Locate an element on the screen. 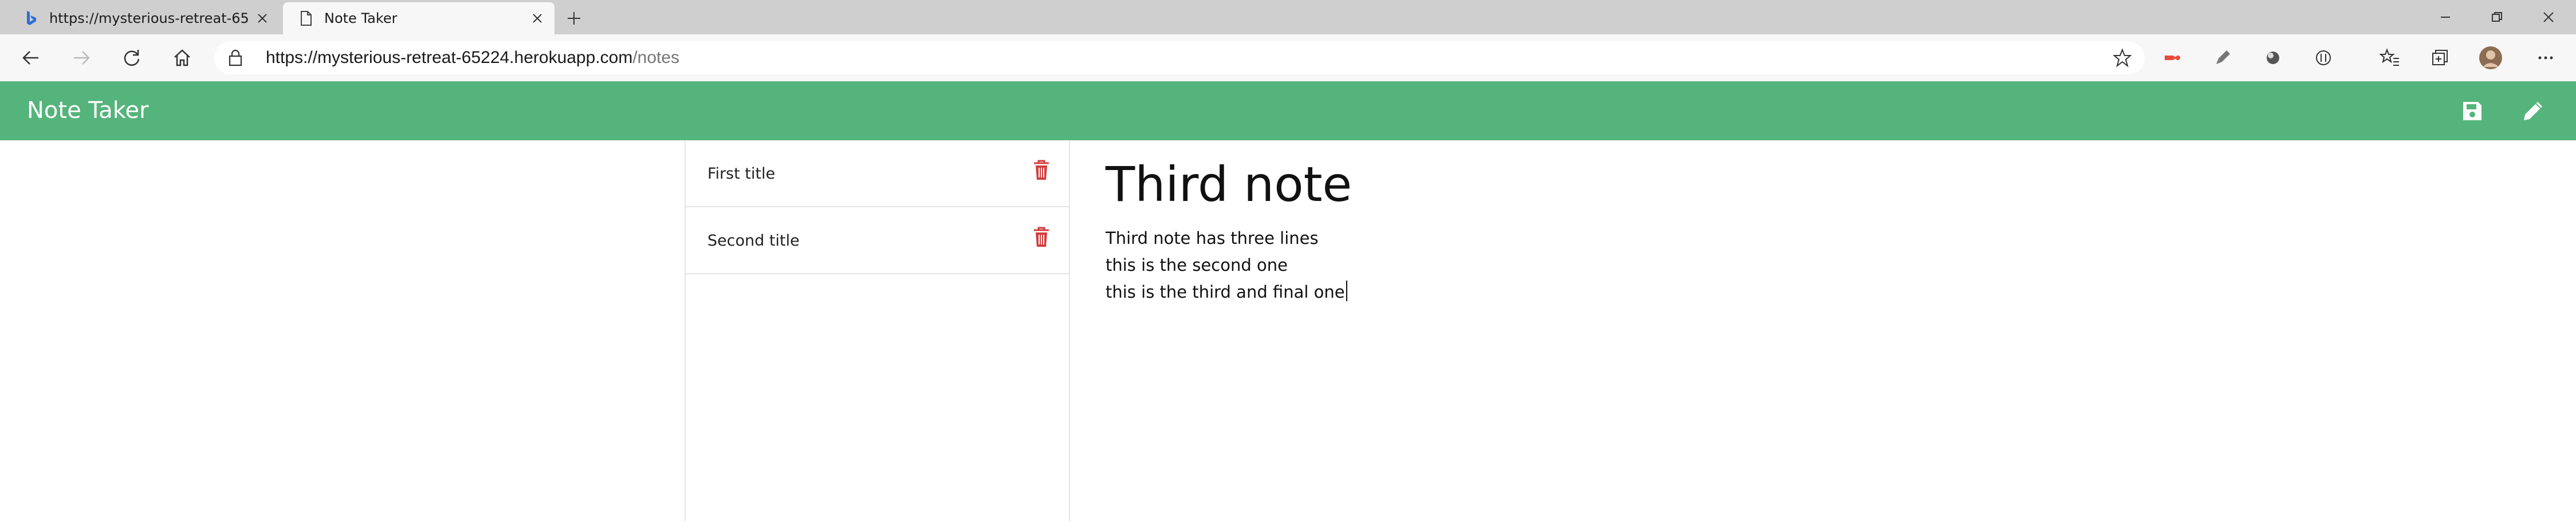  back-icon is located at coordinates (31, 58).